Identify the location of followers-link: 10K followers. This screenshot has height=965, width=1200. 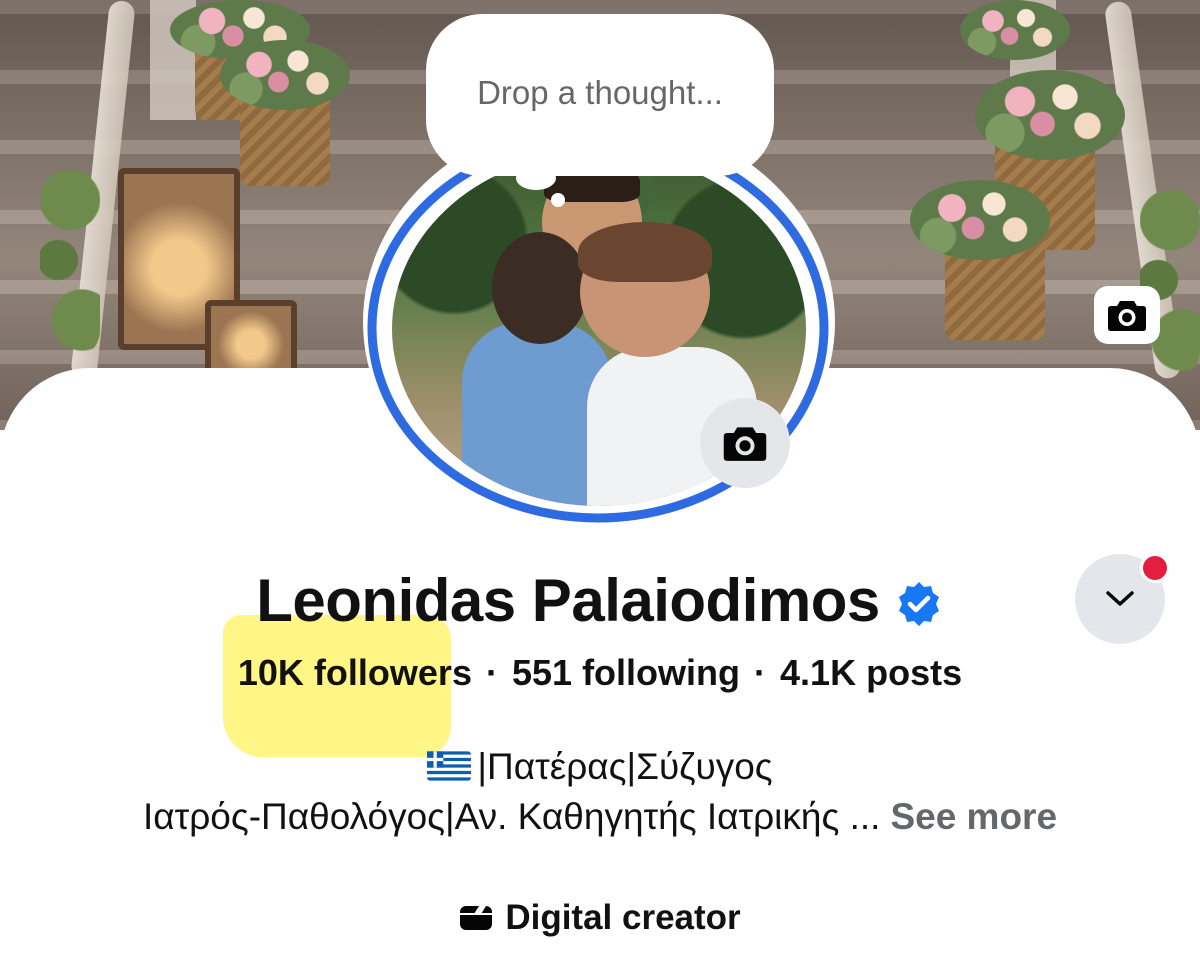
(355, 673).